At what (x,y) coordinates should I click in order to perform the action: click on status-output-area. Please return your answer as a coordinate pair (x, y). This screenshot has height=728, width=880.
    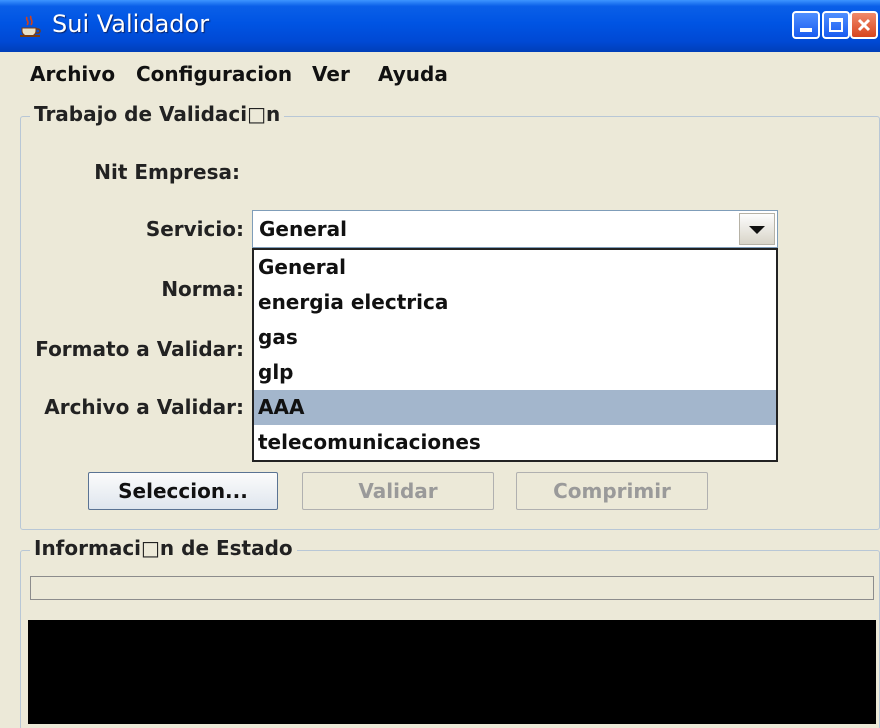
    Looking at the image, I should click on (452, 672).